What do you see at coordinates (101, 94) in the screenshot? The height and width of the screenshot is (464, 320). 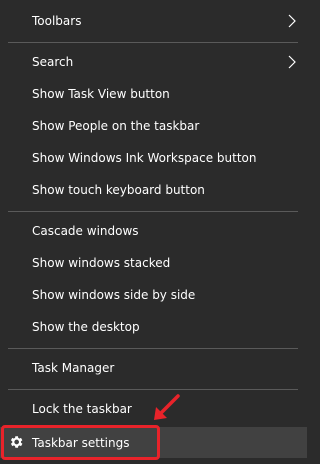 I see `menu-item-label: Show Task View button` at bounding box center [101, 94].